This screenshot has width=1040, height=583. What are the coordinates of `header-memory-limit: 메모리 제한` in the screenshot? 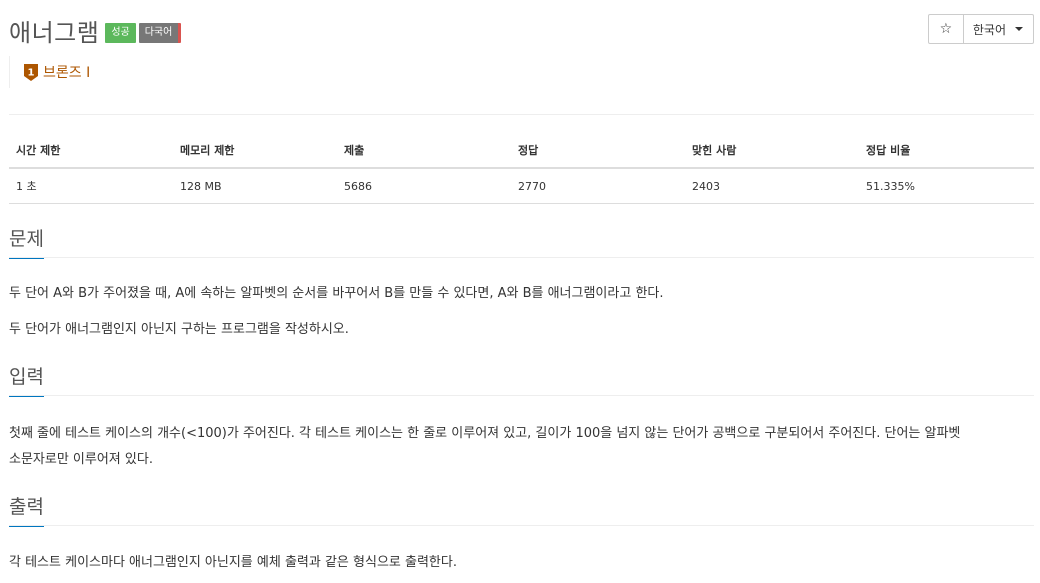 It's located at (255, 151).